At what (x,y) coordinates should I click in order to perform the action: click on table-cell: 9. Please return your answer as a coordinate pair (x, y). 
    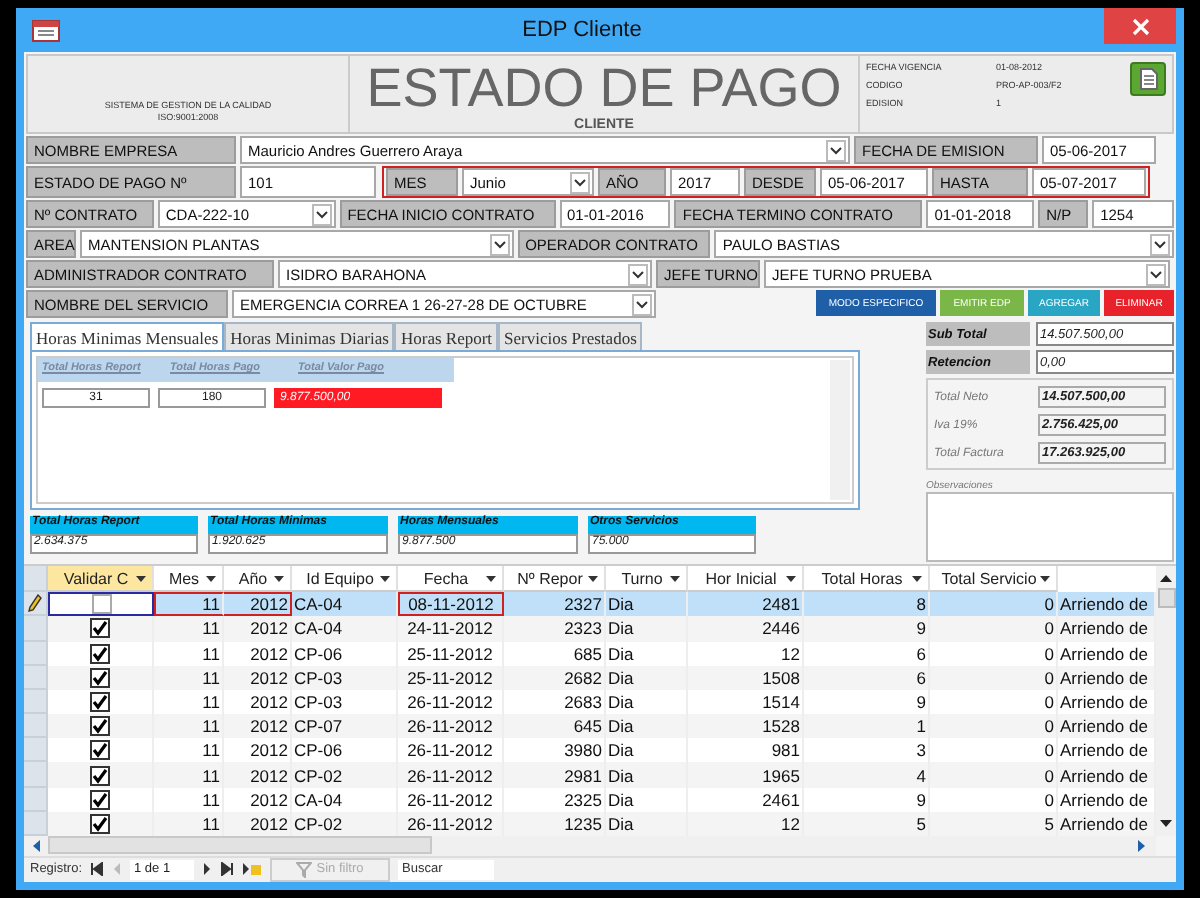
    Looking at the image, I should click on (867, 629).